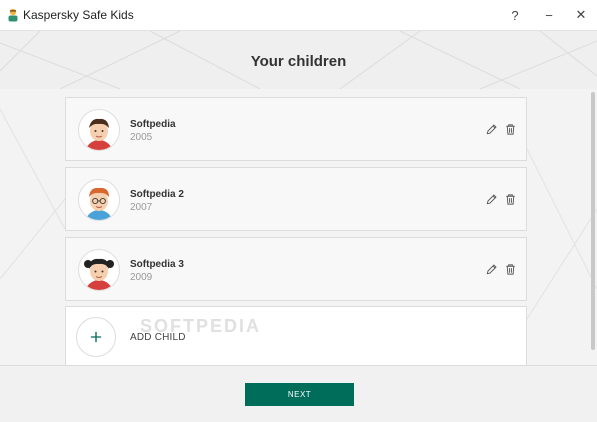 Image resolution: width=597 pixels, height=422 pixels. What do you see at coordinates (99, 200) in the screenshot?
I see `boy-glasses-avatar` at bounding box center [99, 200].